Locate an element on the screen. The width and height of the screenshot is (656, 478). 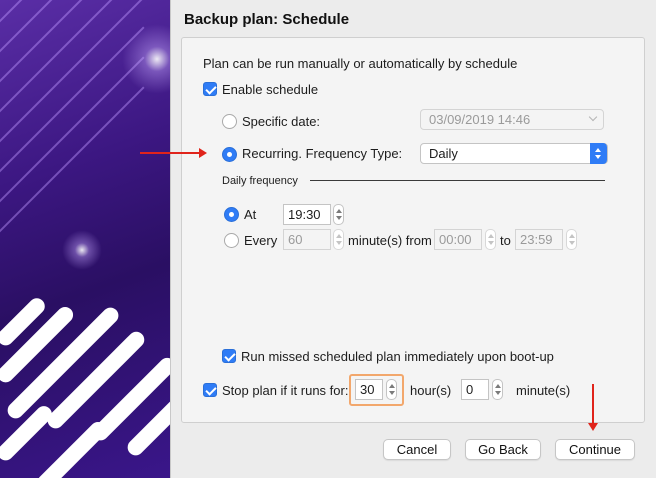
stop-hours-stepper is located at coordinates (391, 389).